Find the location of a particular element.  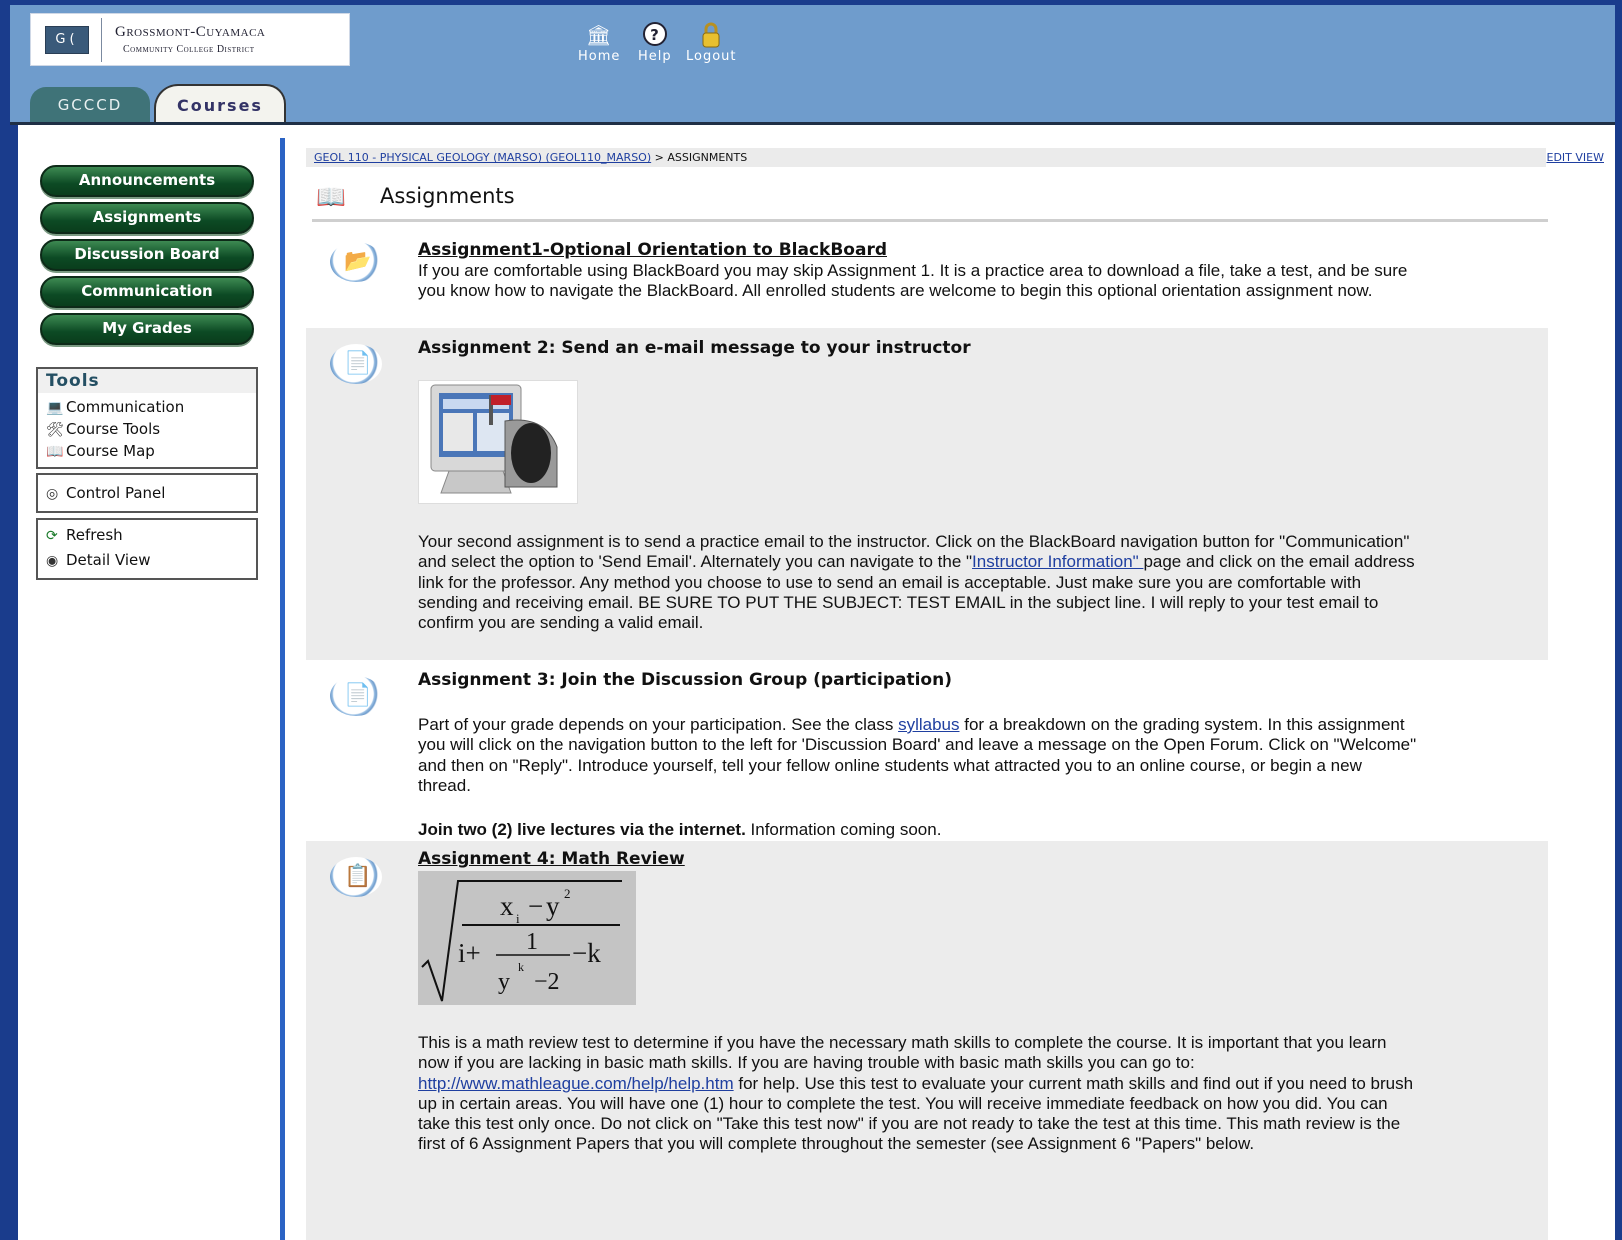

formula-minus: − is located at coordinates (535, 906).